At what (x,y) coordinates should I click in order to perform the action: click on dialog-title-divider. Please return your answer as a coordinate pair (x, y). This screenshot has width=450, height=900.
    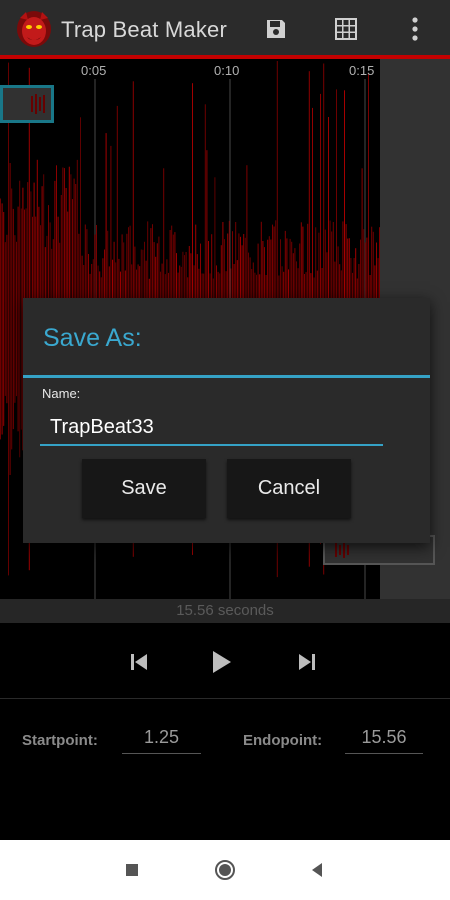
    Looking at the image, I should click on (226, 376).